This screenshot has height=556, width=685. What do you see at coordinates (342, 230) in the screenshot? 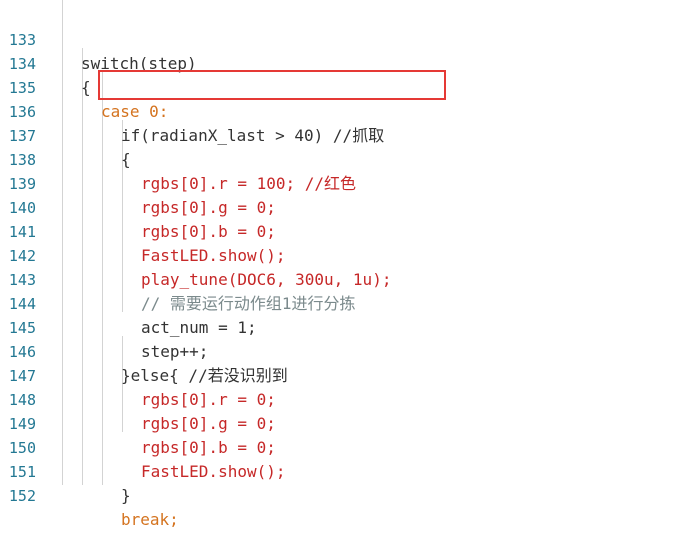
I see `code-line: 141 FastLED.show();` at bounding box center [342, 230].